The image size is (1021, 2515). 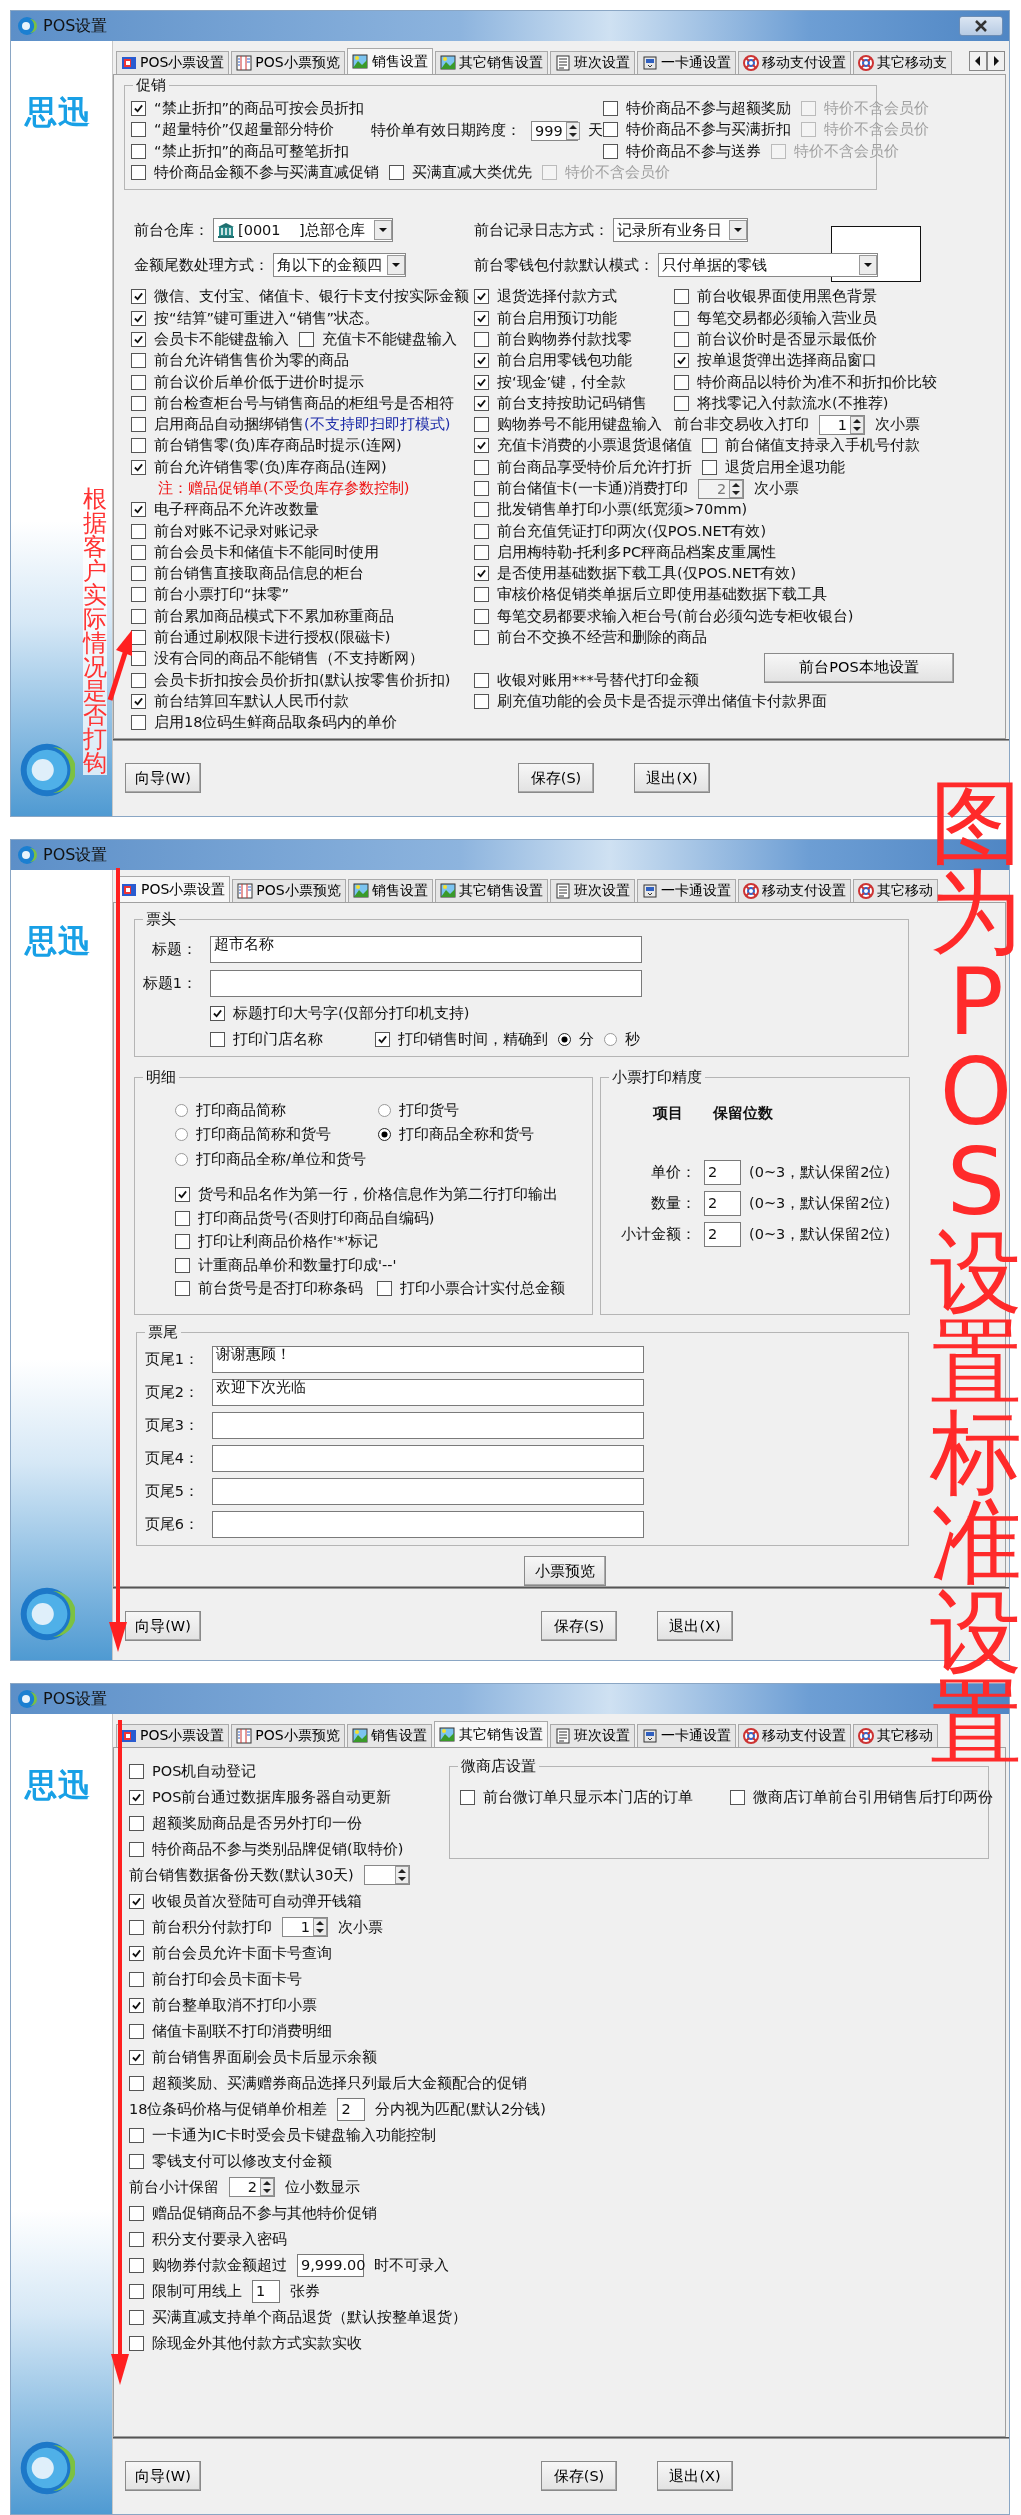 What do you see at coordinates (277, 1242) in the screenshot?
I see `checkbox: 打印让利商品价格作'*'标记` at bounding box center [277, 1242].